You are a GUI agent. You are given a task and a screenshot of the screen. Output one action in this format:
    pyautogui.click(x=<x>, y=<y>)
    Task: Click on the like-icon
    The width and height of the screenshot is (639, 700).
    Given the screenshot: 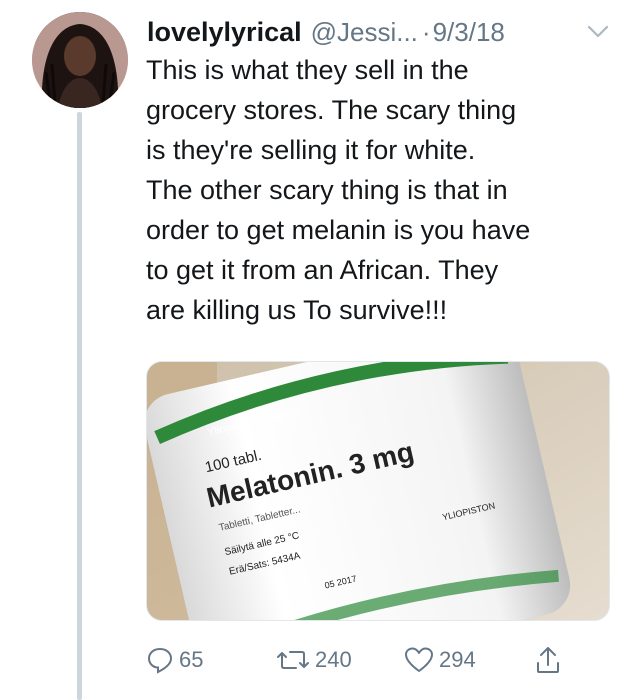 What is the action you would take?
    pyautogui.click(x=419, y=660)
    